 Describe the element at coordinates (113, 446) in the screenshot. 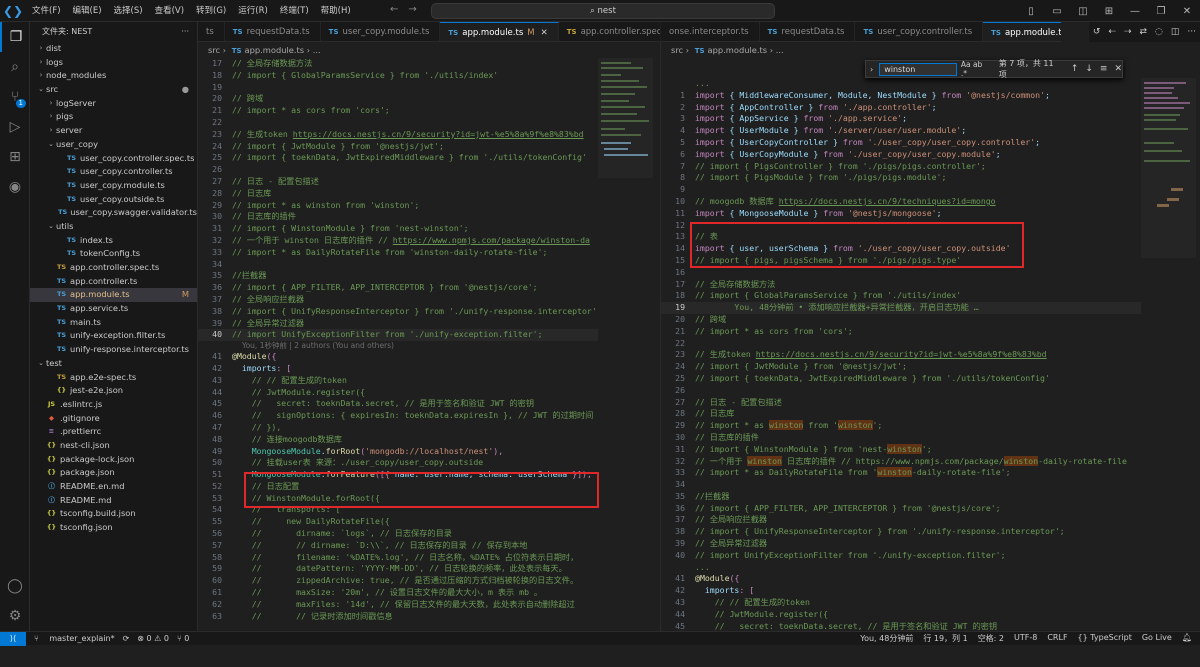

I see `tree-item: {} nest-cli.json` at that location.